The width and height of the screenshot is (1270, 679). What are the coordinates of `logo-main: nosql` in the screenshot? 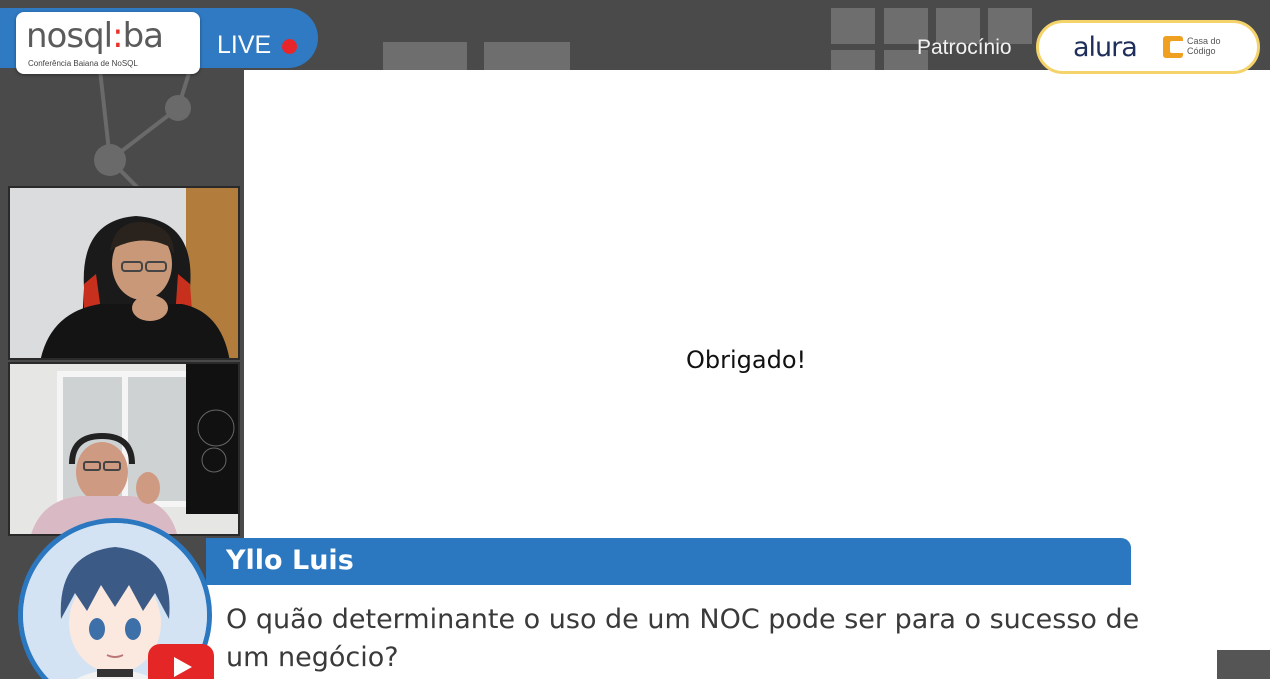 It's located at (69, 36).